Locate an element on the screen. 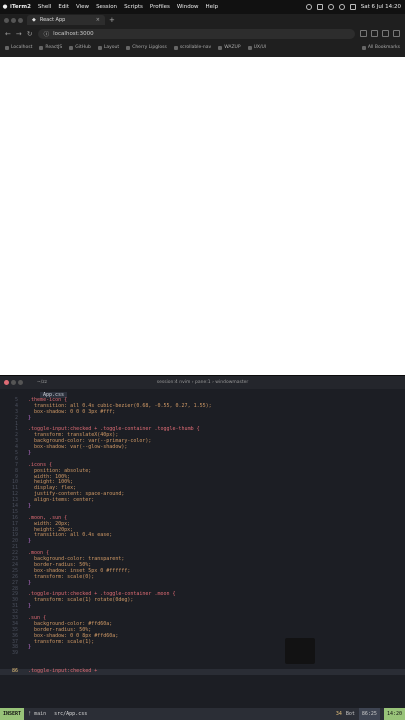  record-icon is located at coordinates (308, 7).